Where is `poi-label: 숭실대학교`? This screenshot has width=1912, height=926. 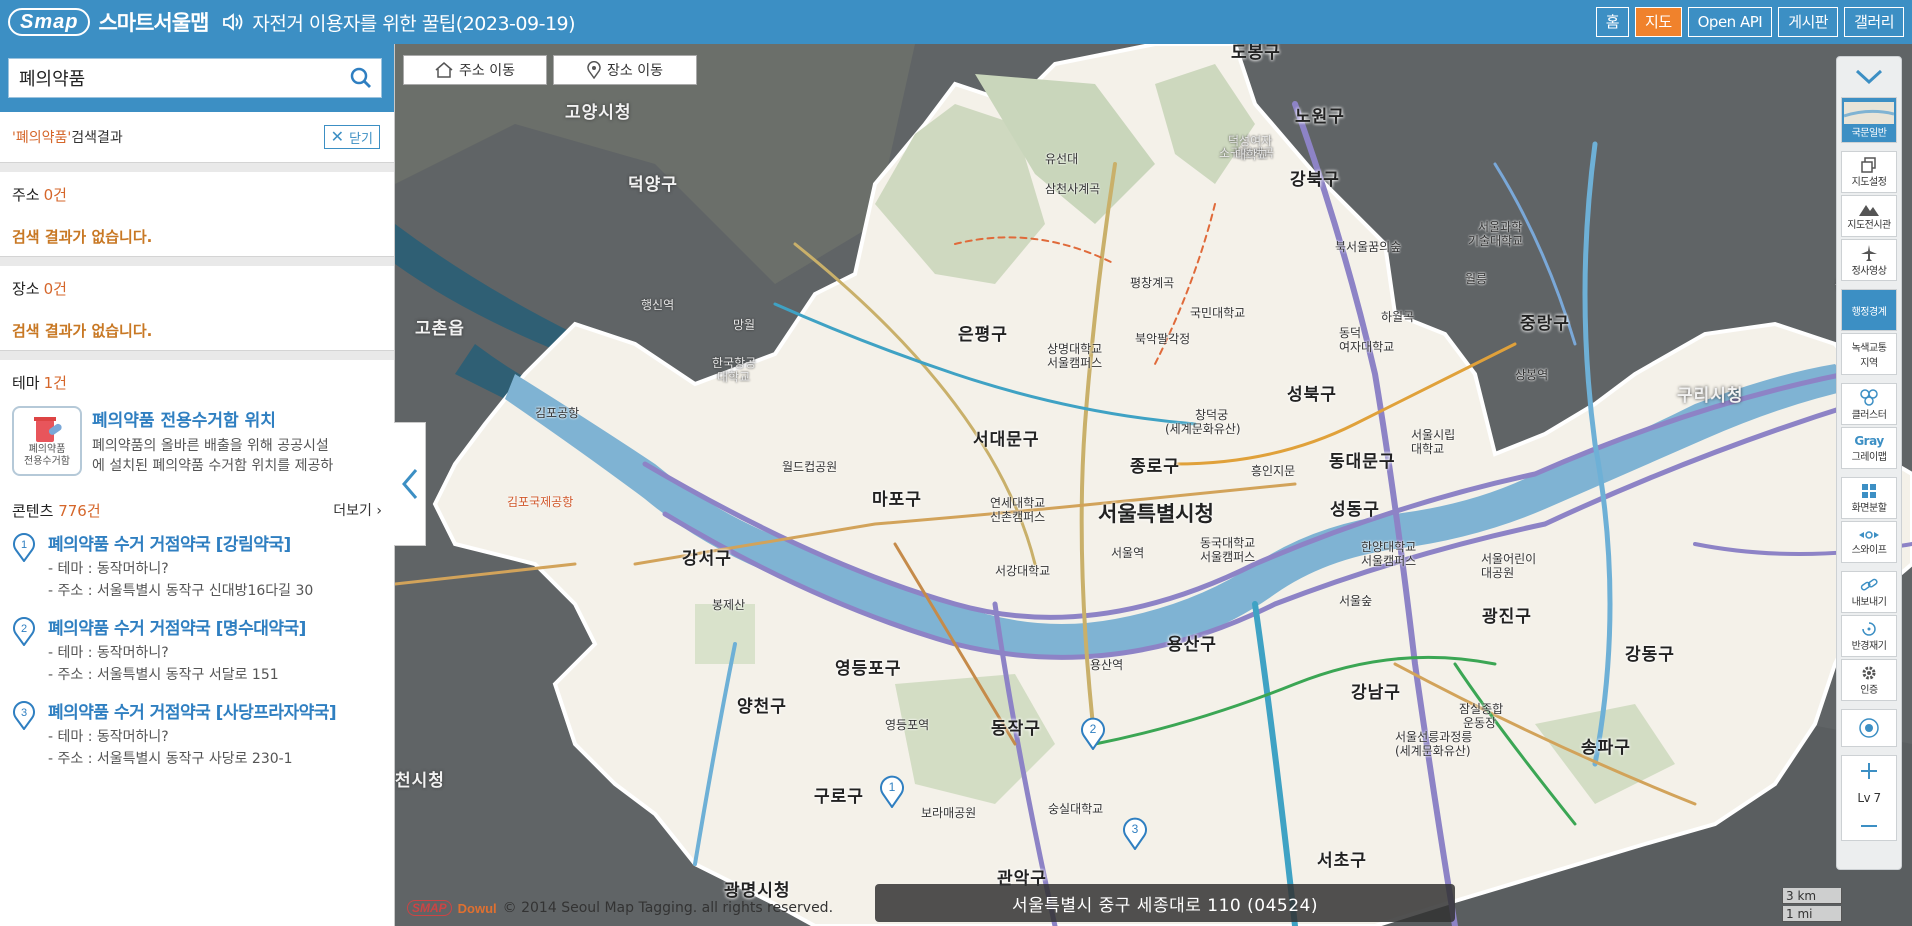 poi-label: 숭실대학교 is located at coordinates (1076, 809).